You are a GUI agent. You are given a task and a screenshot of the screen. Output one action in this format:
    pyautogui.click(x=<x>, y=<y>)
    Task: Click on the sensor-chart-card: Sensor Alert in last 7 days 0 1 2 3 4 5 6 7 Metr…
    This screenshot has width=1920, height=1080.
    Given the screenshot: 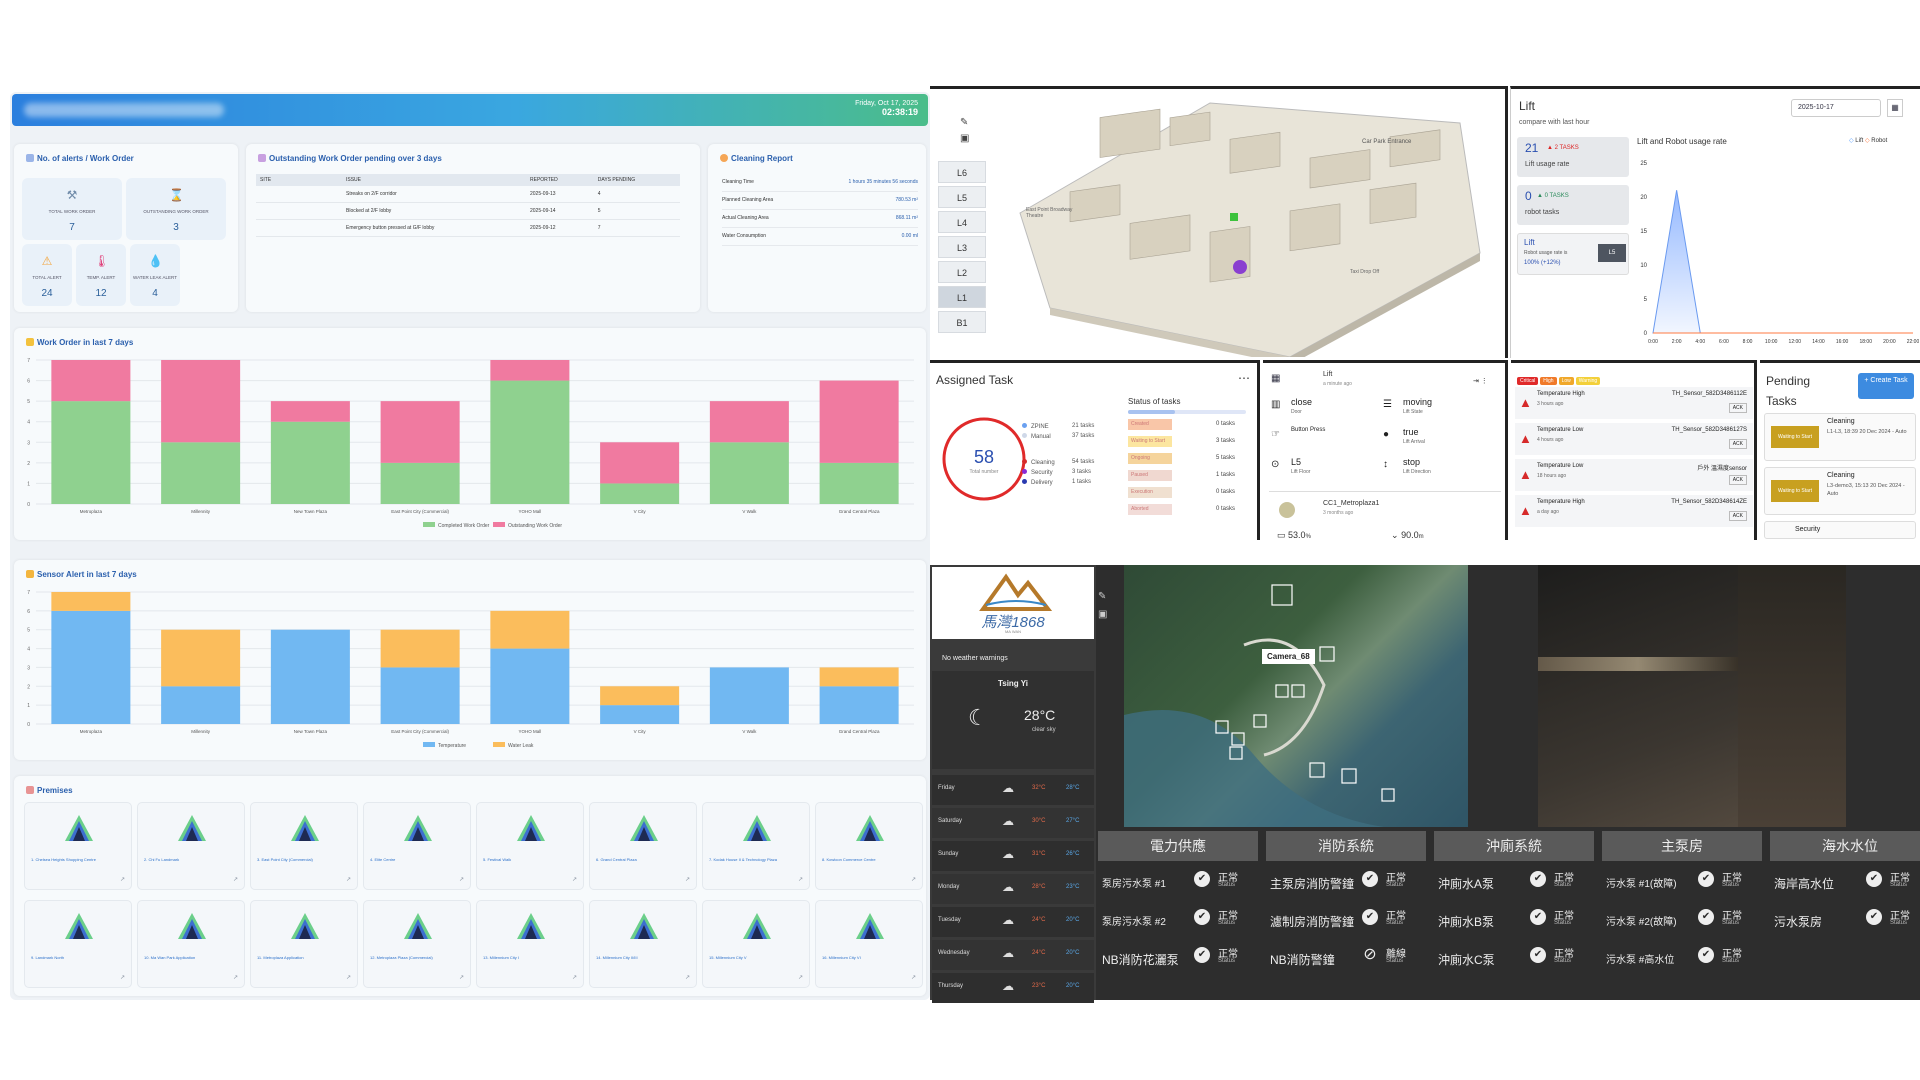 What is the action you would take?
    pyautogui.click(x=470, y=660)
    